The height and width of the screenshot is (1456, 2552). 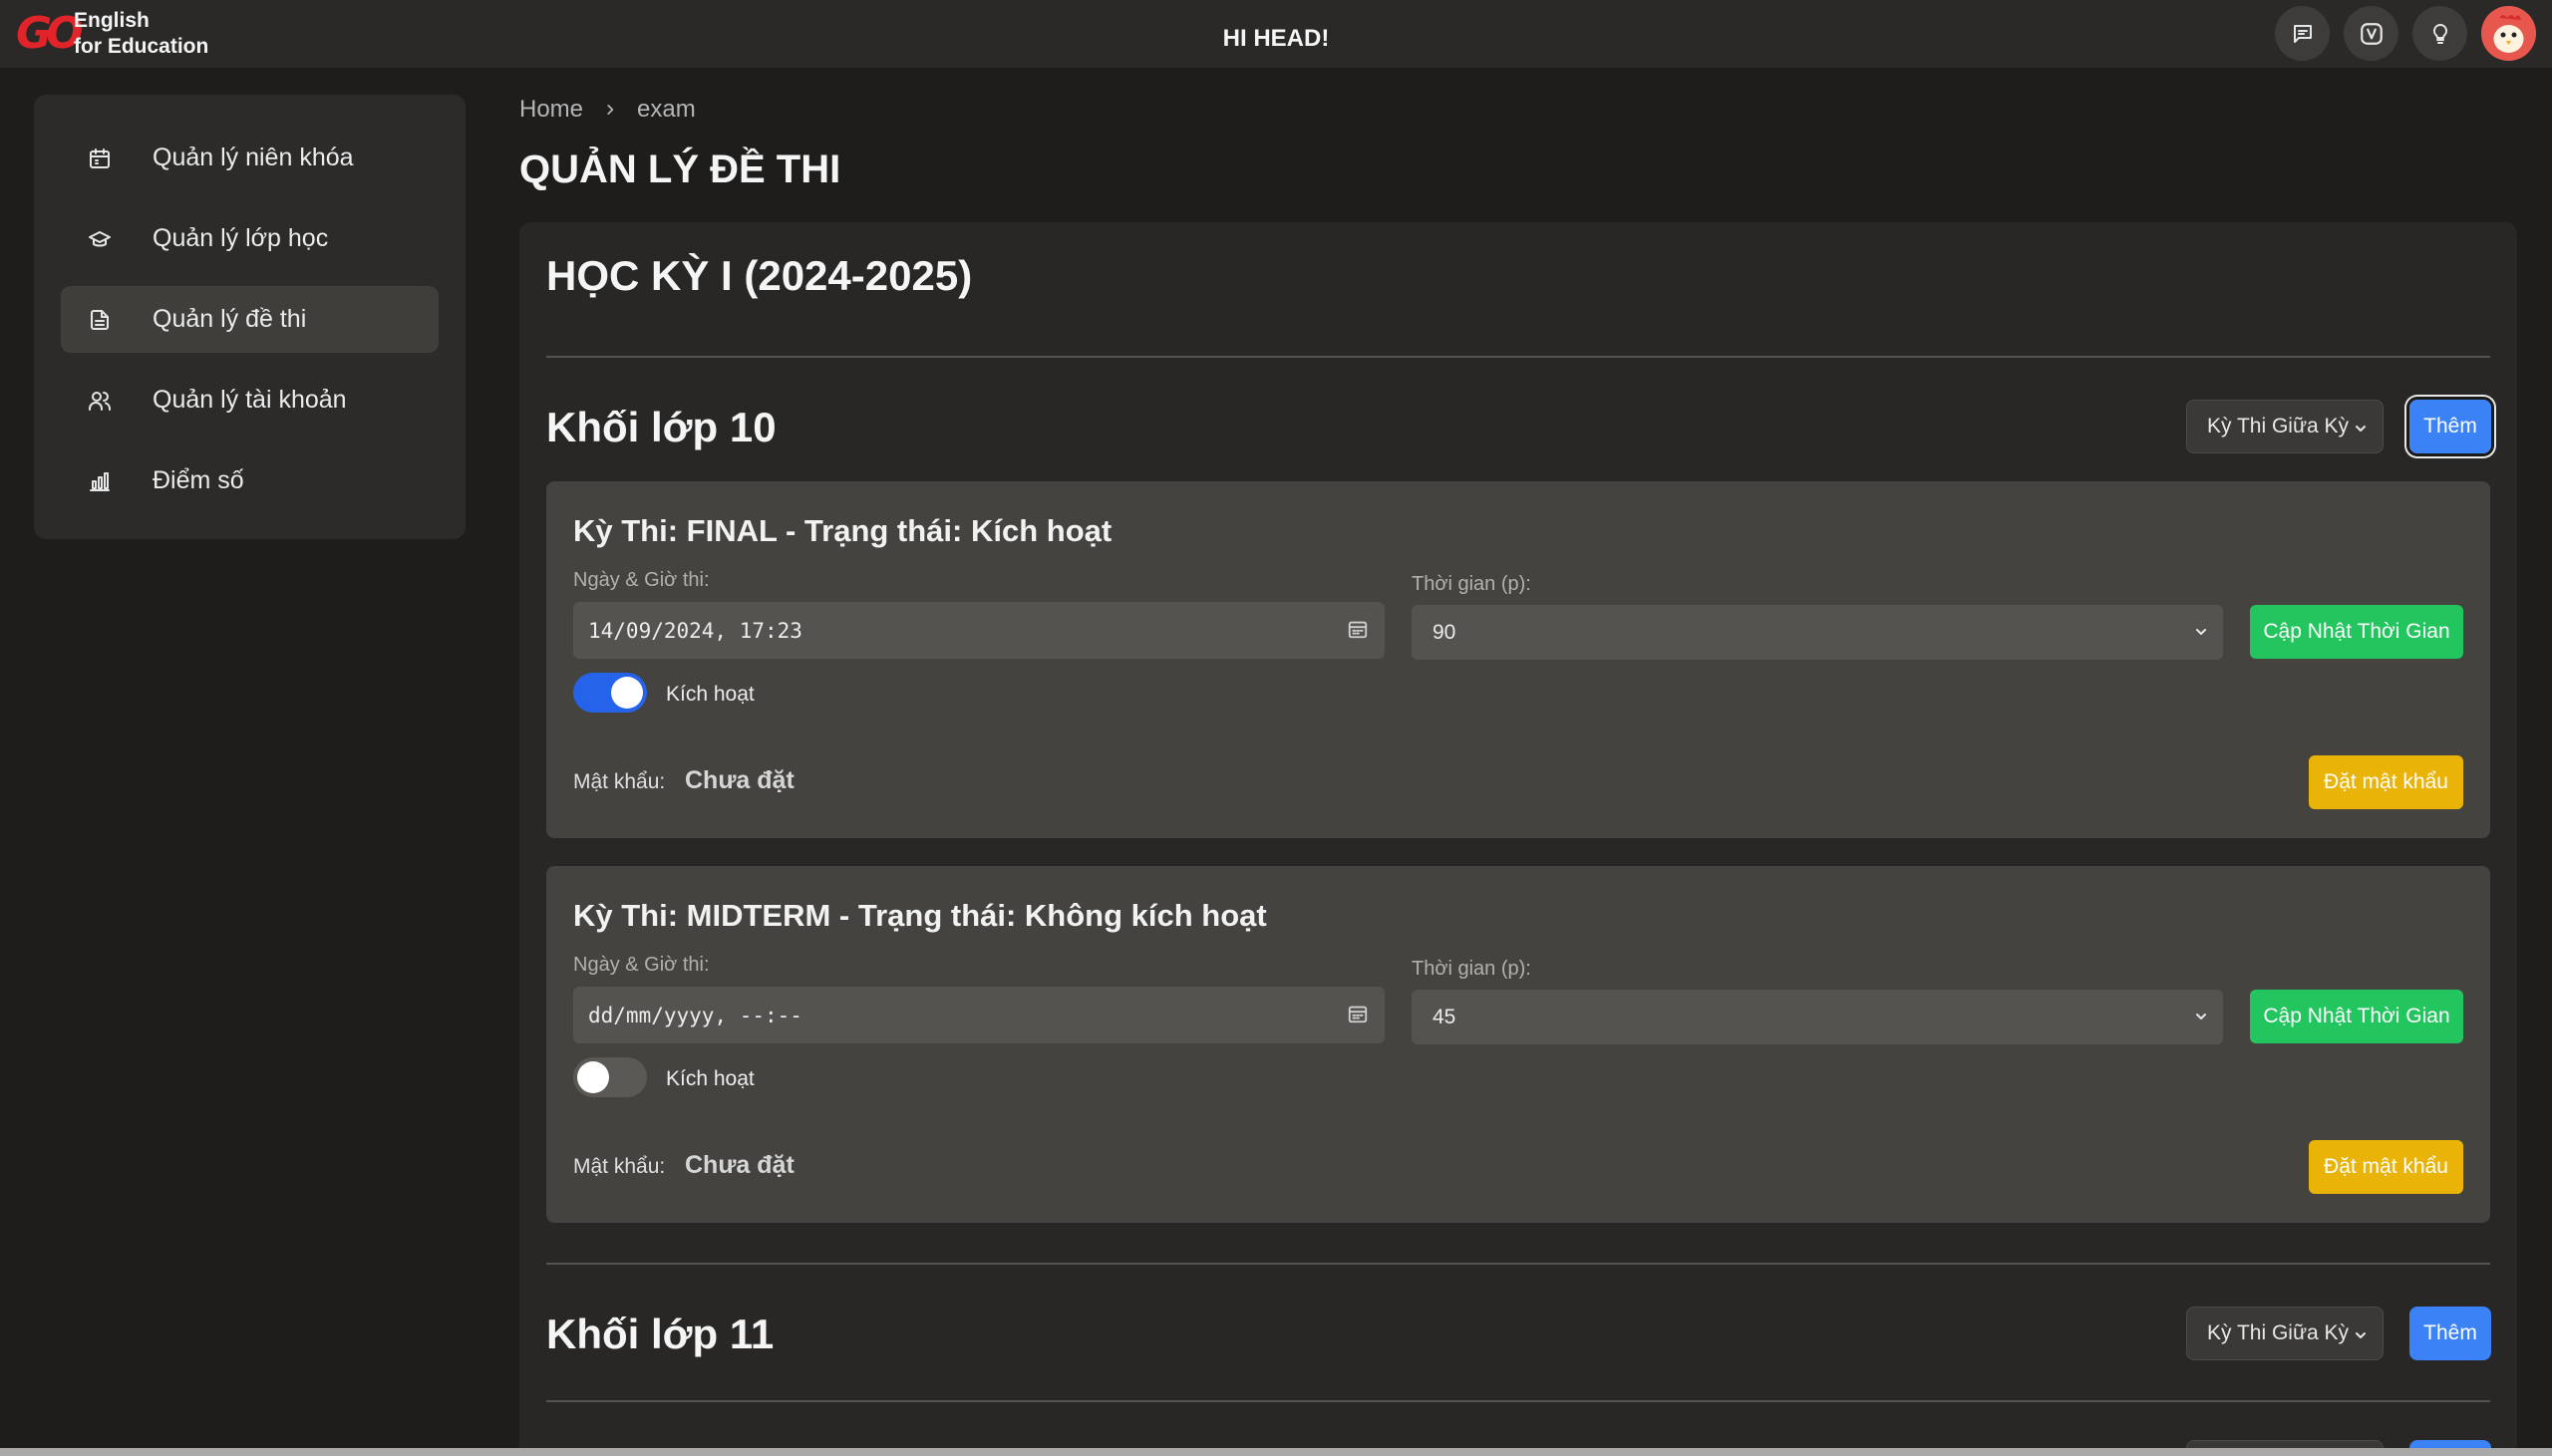 I want to click on sidebar-item-accounts: Quản lý tài khoản, so click(x=250, y=400).